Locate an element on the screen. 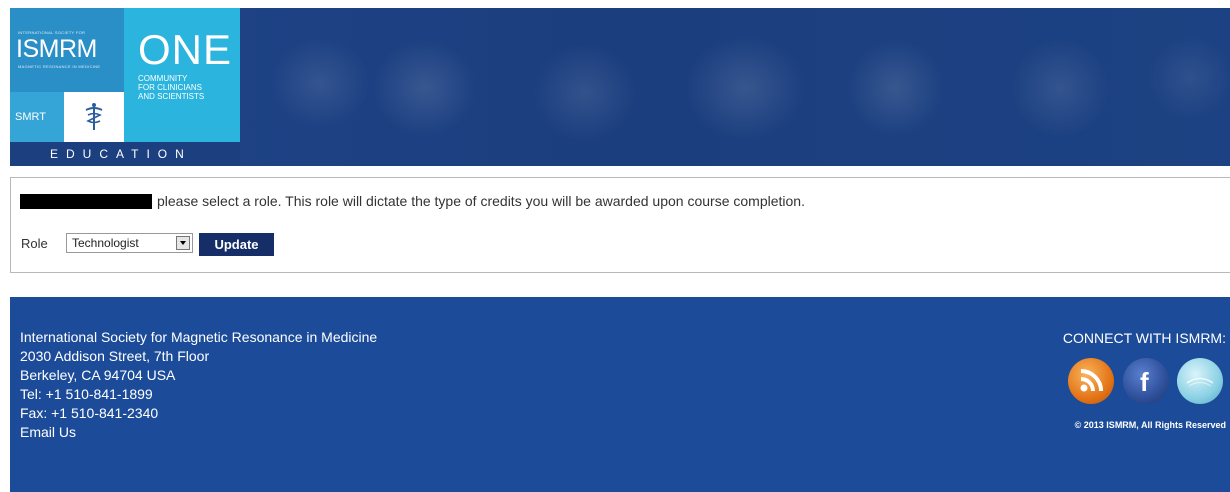 The height and width of the screenshot is (492, 1230). rss-icon is located at coordinates (1091, 381).